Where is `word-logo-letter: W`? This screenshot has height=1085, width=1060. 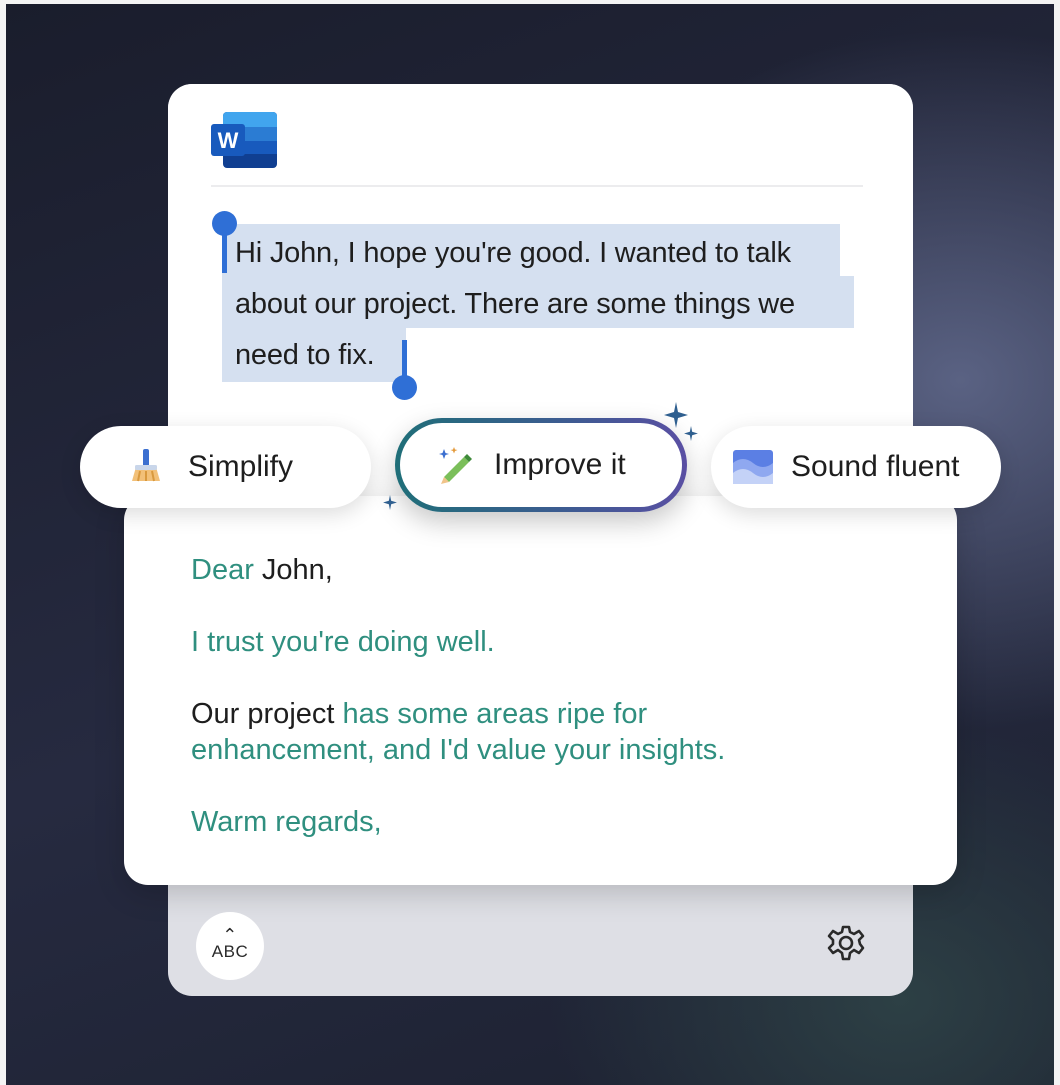 word-logo-letter: W is located at coordinates (228, 140).